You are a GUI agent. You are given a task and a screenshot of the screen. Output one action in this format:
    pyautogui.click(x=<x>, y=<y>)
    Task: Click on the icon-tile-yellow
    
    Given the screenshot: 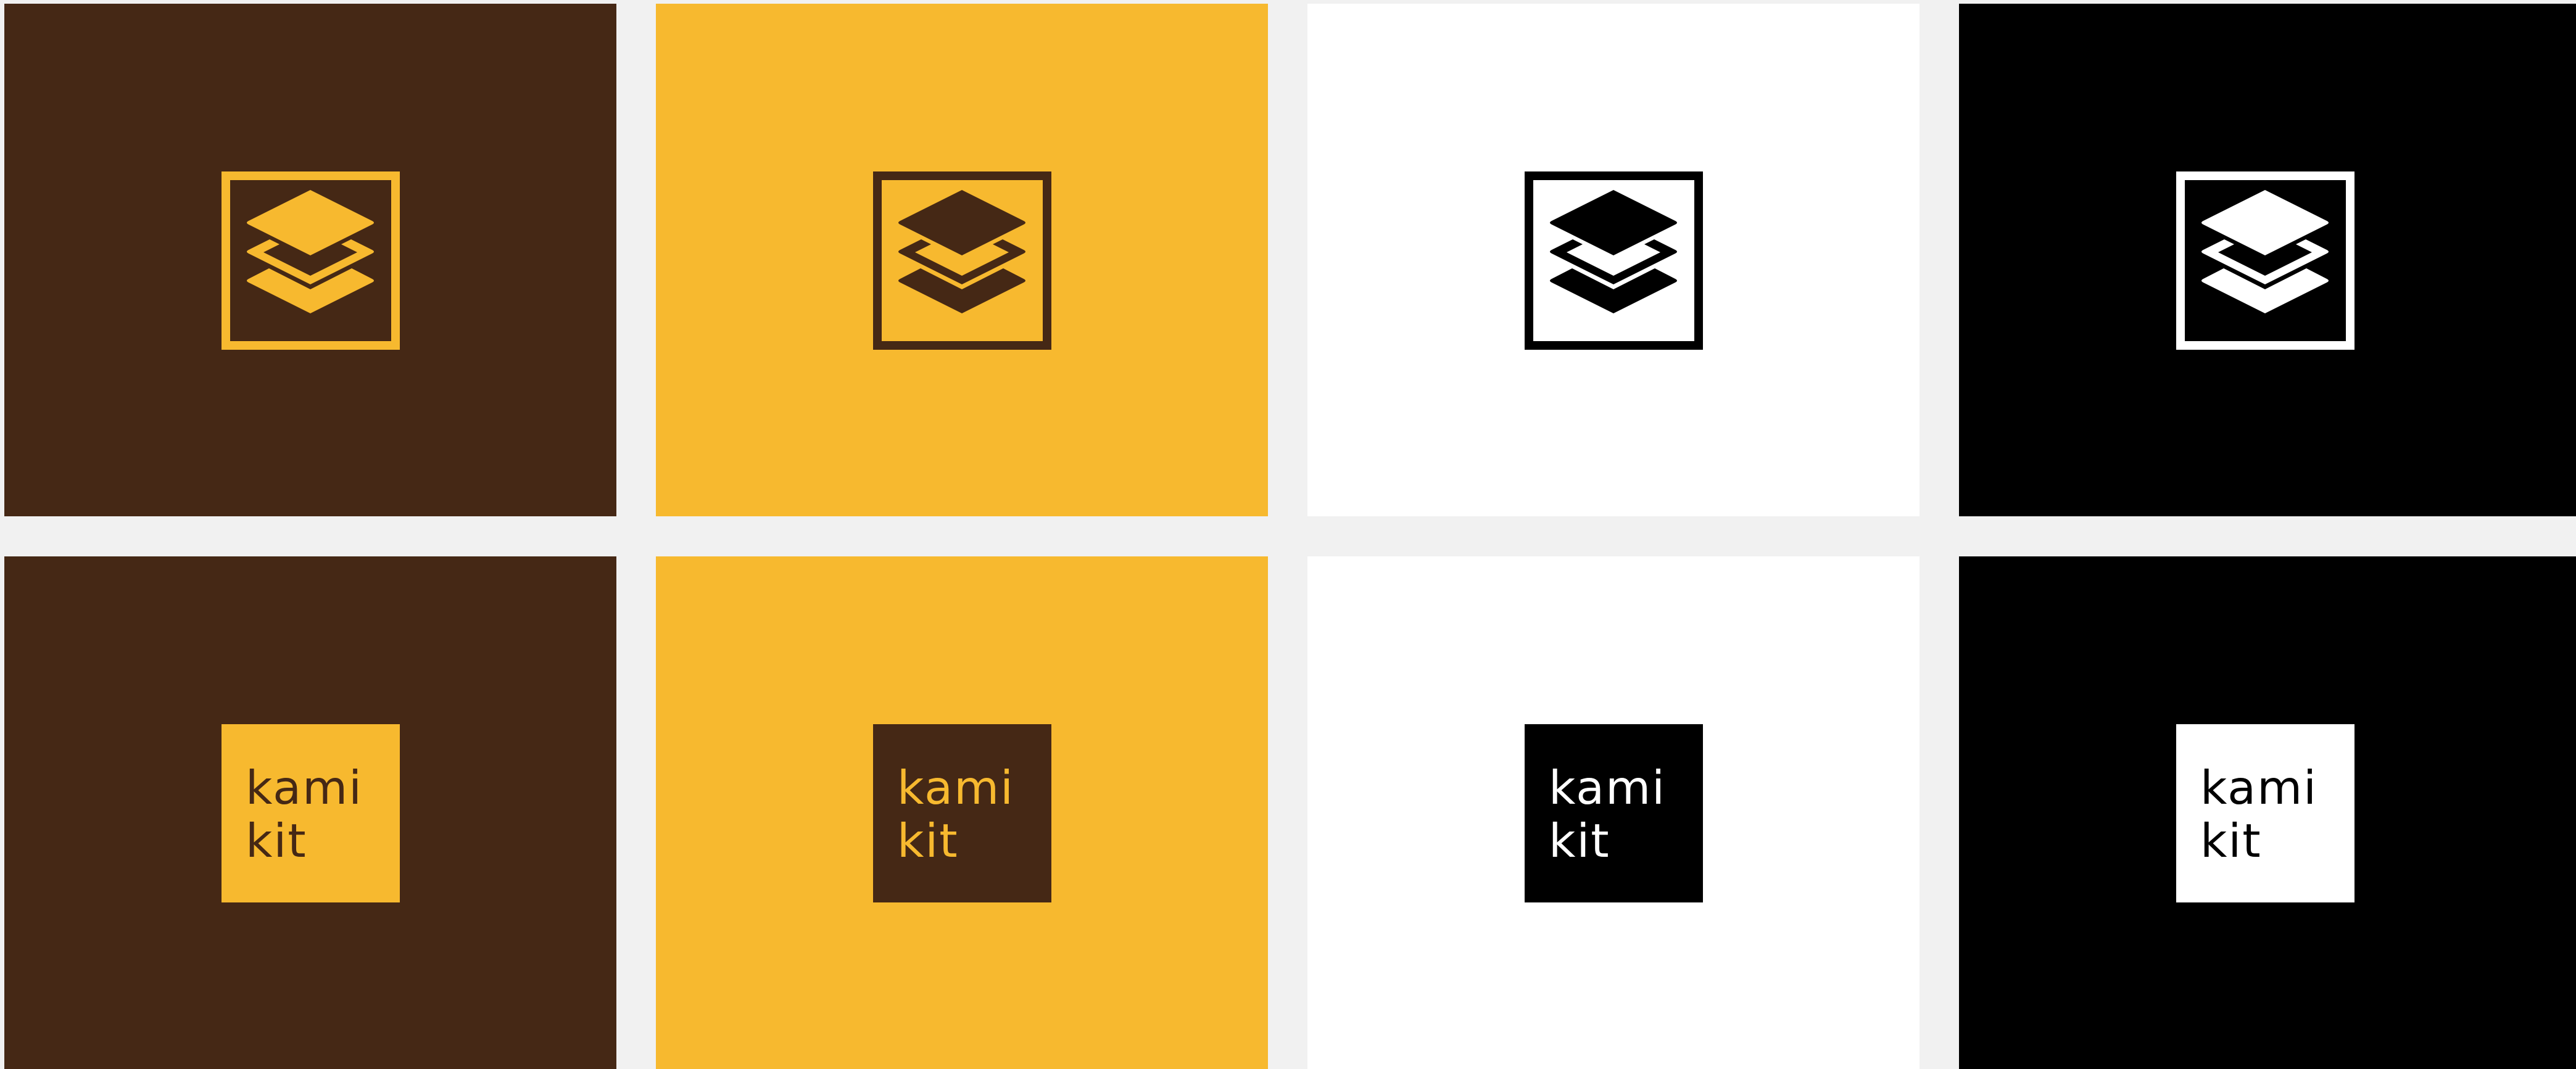 What is the action you would take?
    pyautogui.click(x=962, y=260)
    